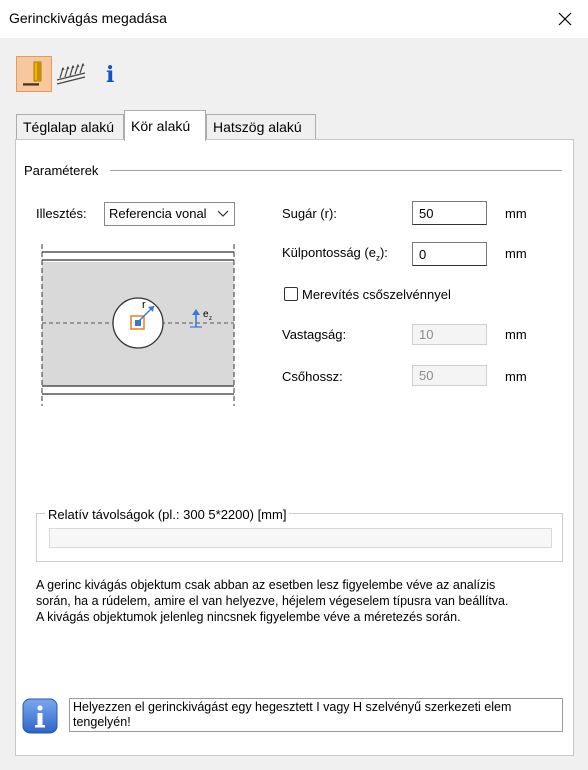  Describe the element at coordinates (449, 254) in the screenshot. I see `eccentricity-input` at that location.